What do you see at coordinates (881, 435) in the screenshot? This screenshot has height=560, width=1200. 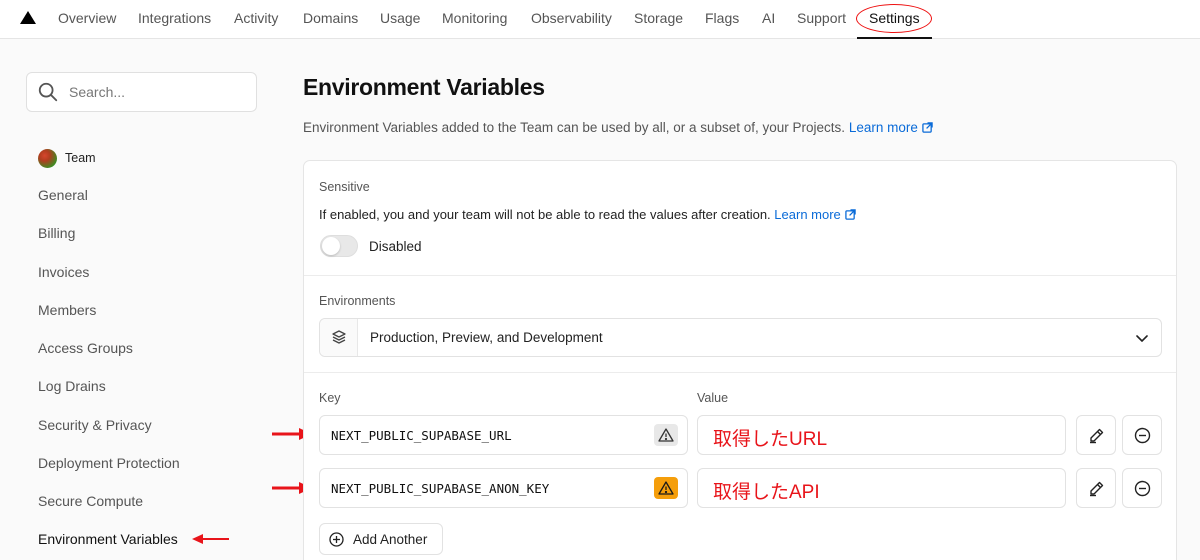 I see `value-input: 取得したURL` at bounding box center [881, 435].